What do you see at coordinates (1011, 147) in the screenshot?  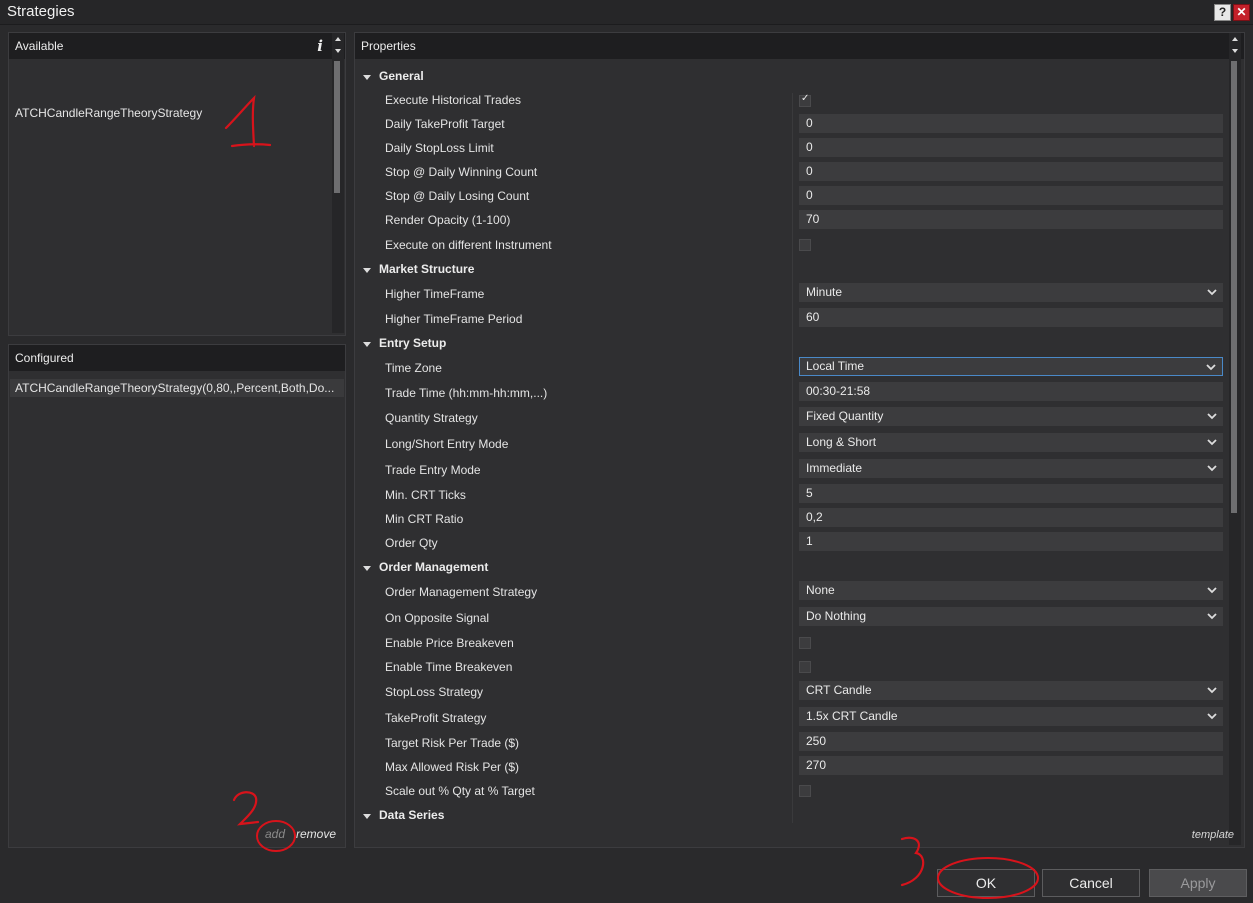 I see `daily-stoploss-limit-field: 0` at bounding box center [1011, 147].